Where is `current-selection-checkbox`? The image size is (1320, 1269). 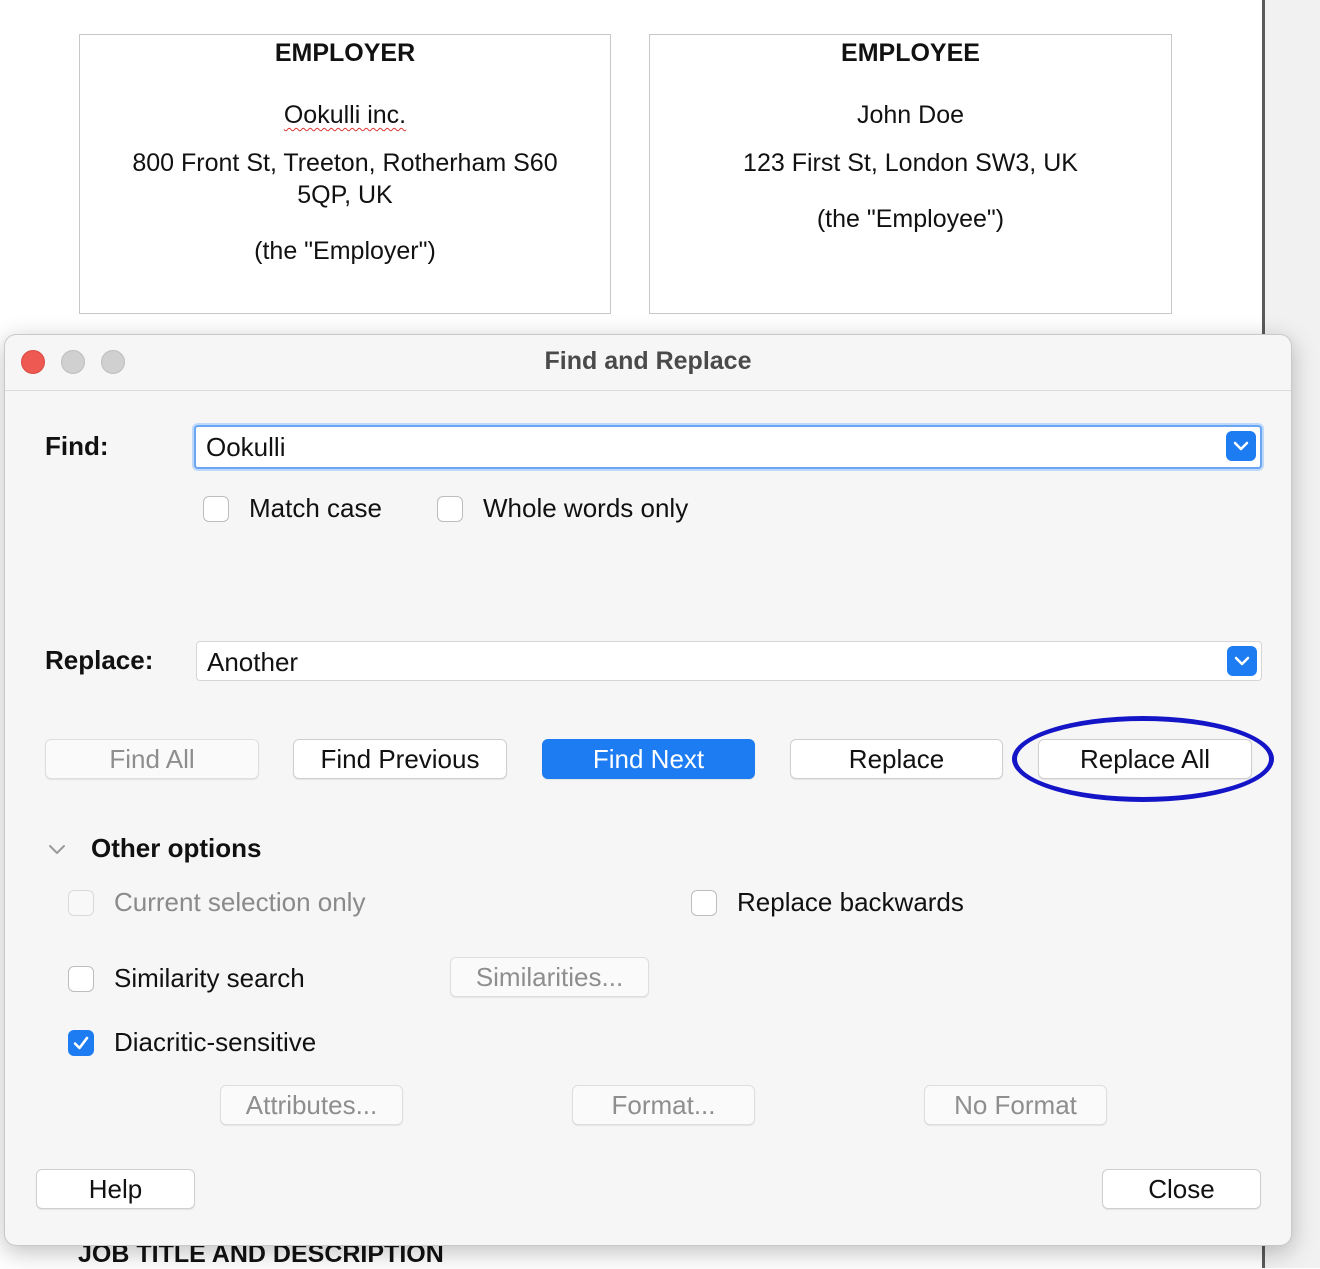
current-selection-checkbox is located at coordinates (81, 902).